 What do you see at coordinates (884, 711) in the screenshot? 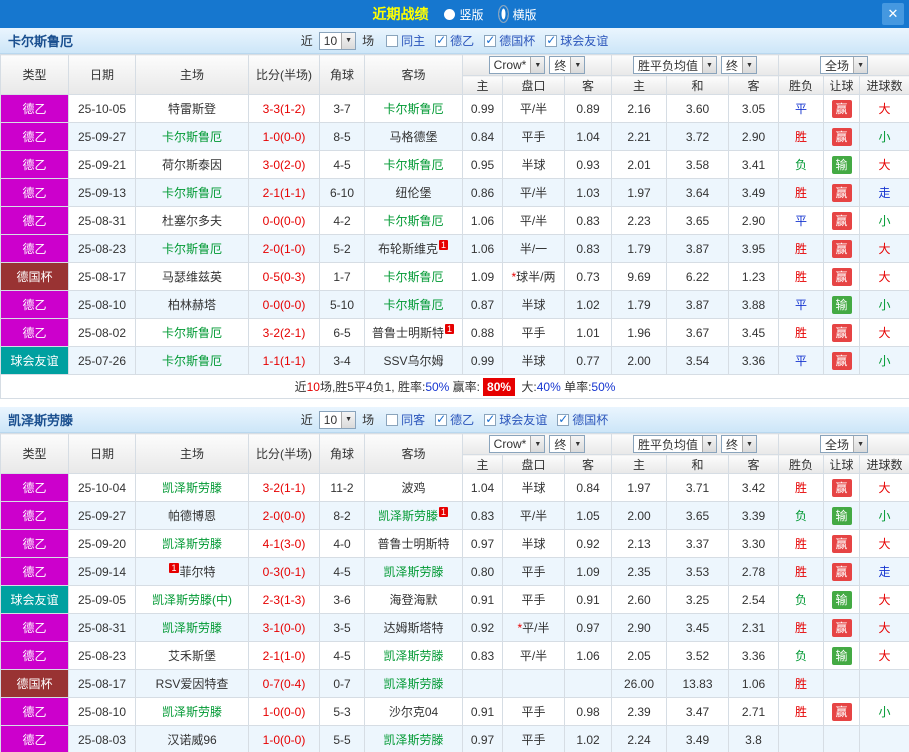
I see `cell-goals-result: 小` at bounding box center [884, 711].